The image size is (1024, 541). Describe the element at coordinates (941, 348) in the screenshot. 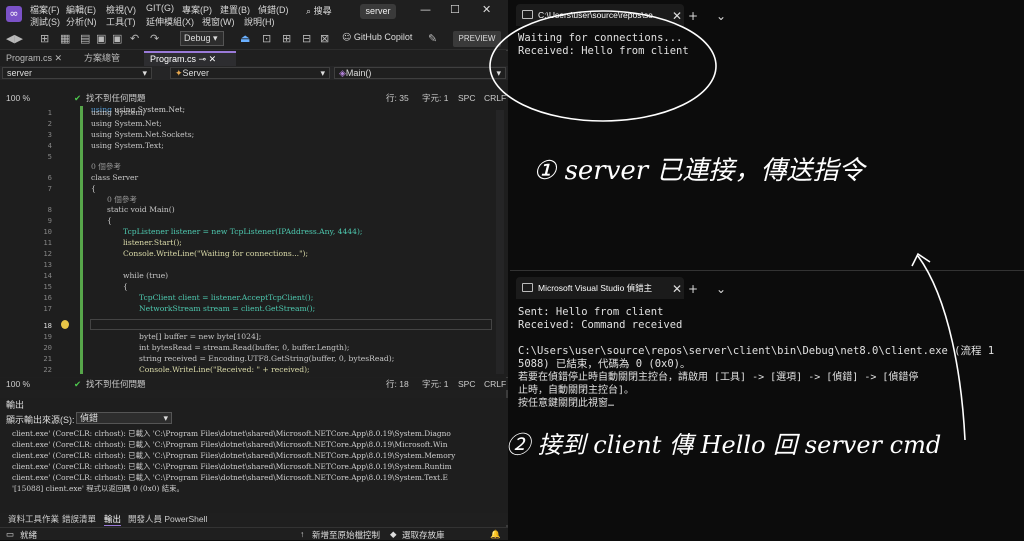

I see `arrow-line` at that location.